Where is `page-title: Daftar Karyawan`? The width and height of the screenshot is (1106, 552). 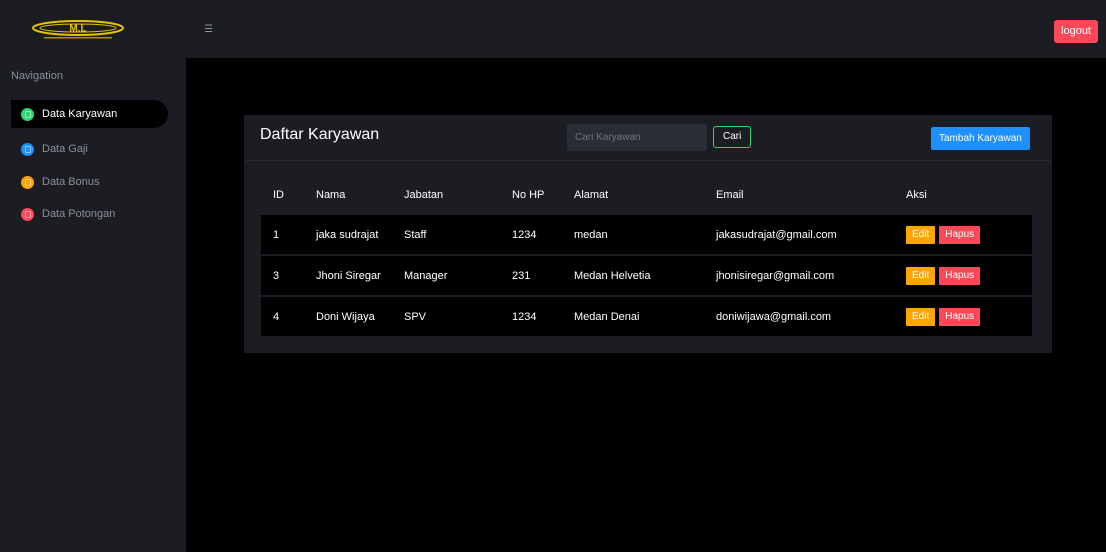 page-title: Daftar Karyawan is located at coordinates (320, 134).